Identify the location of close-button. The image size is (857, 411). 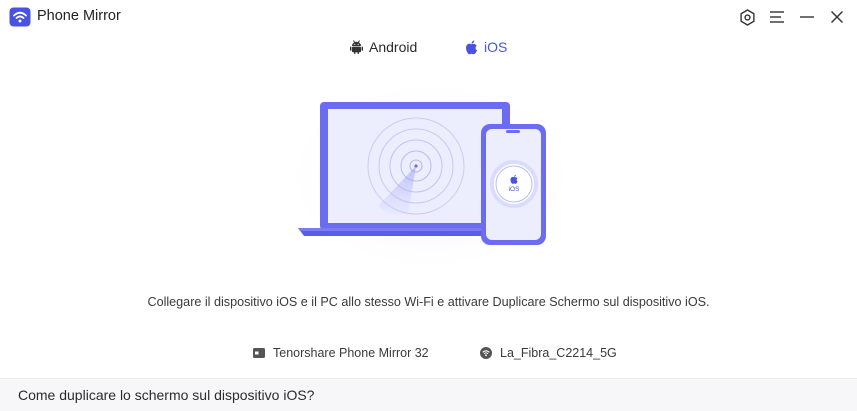
(837, 17).